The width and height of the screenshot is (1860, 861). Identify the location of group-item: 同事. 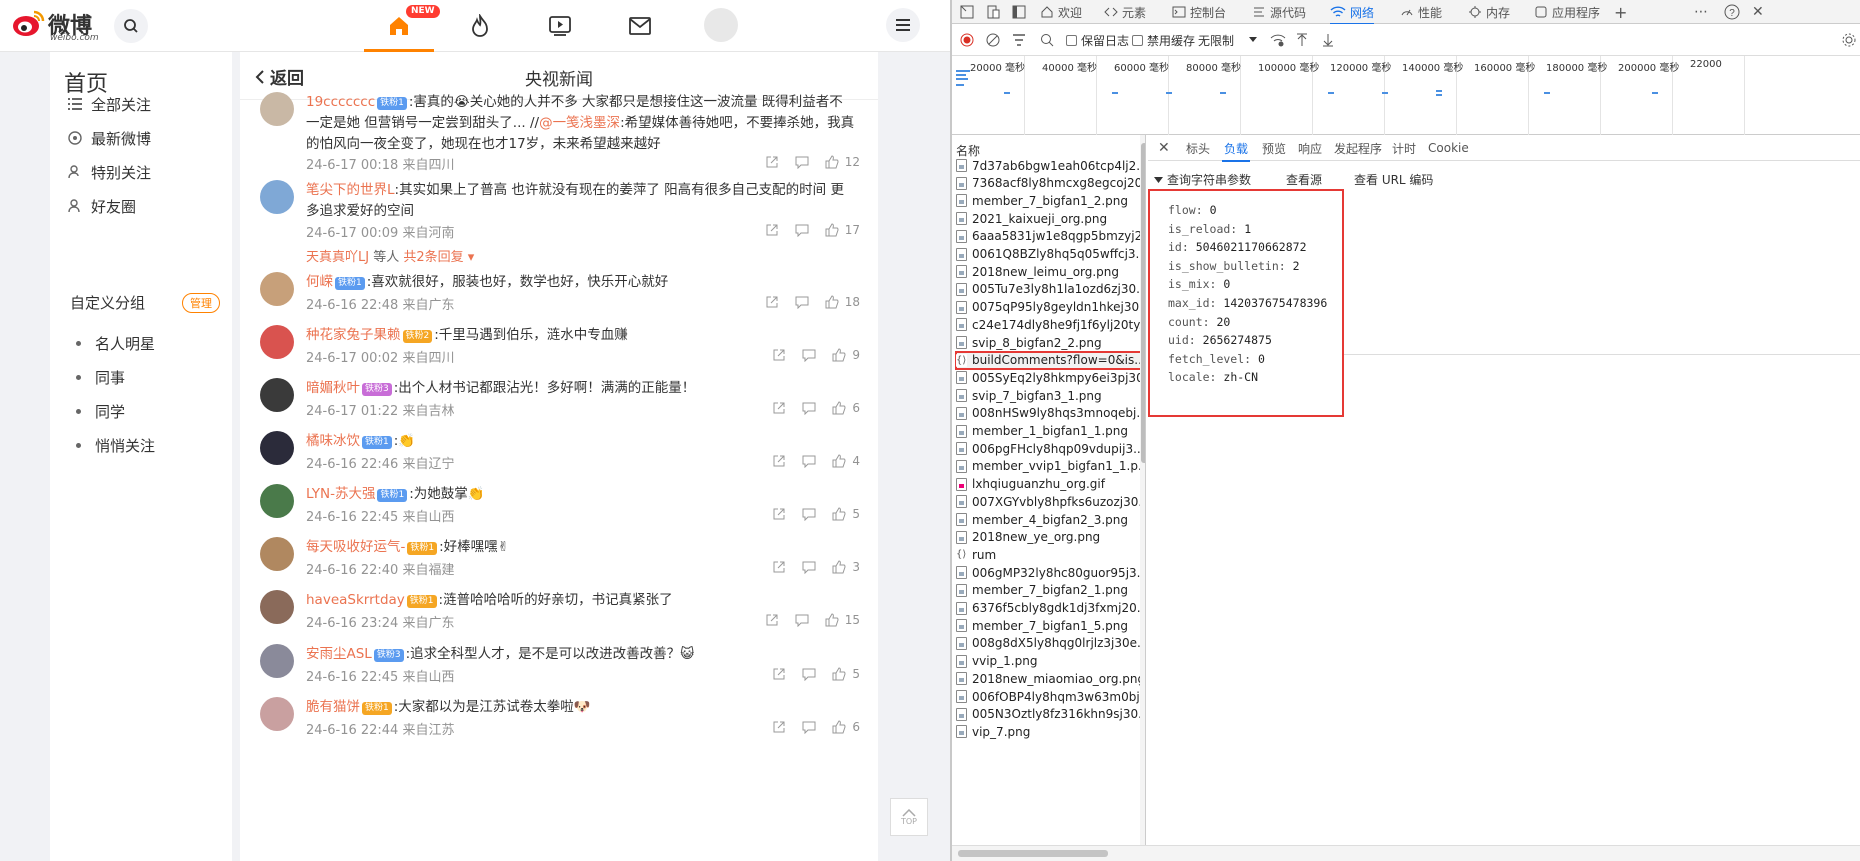
(100, 377).